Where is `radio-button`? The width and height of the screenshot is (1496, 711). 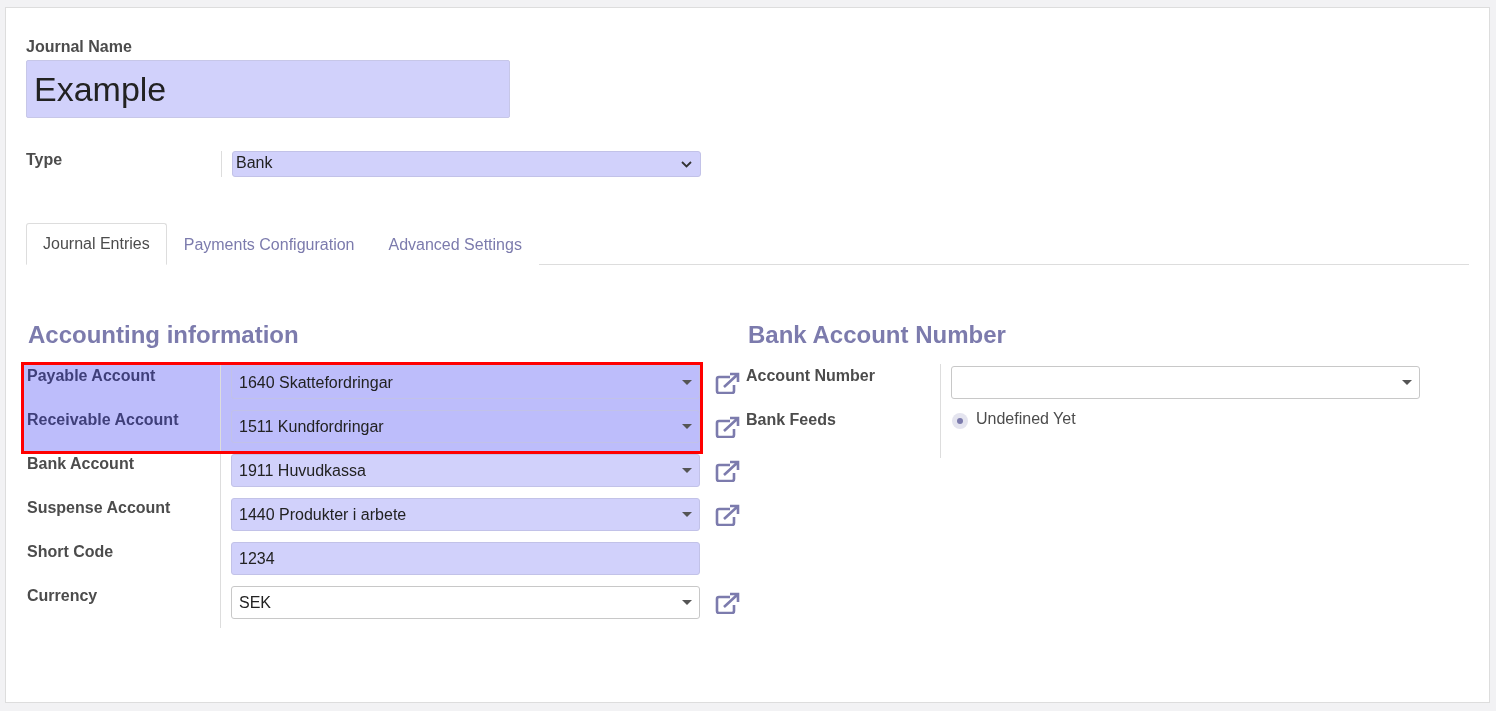 radio-button is located at coordinates (960, 421).